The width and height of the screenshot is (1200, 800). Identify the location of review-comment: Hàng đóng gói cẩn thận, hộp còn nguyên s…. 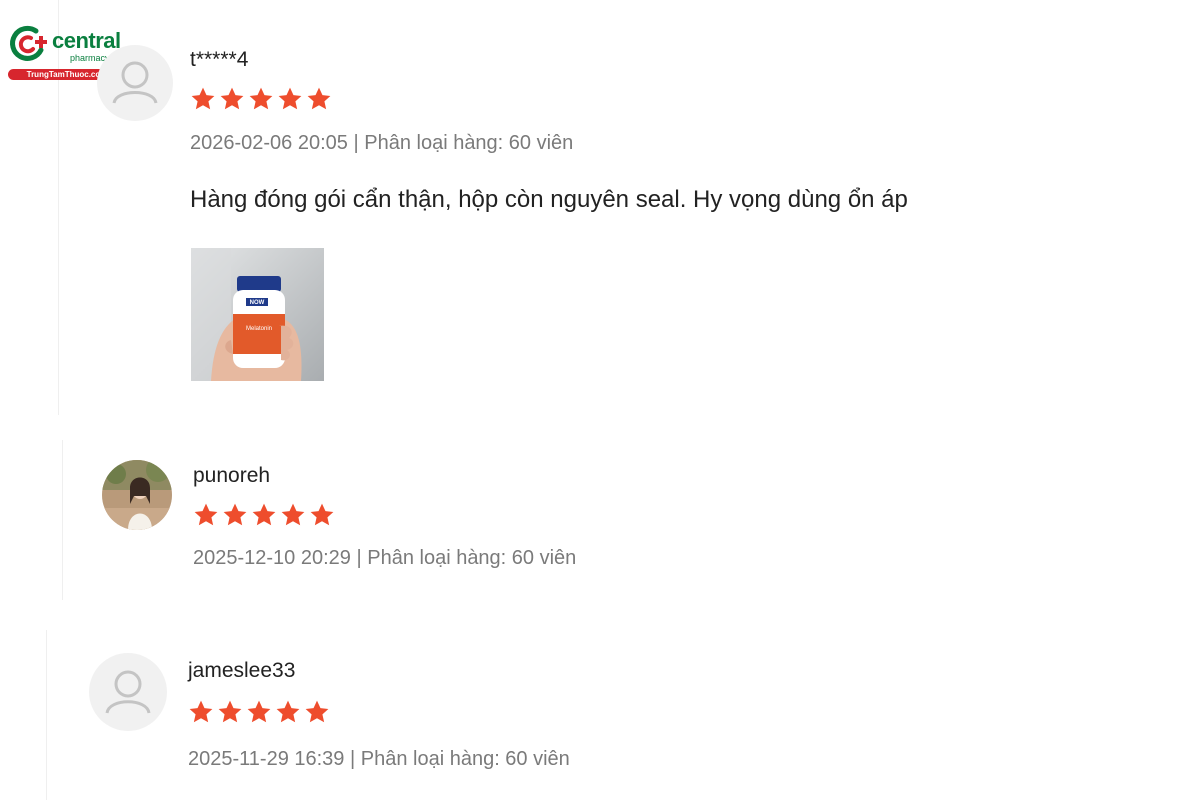
(549, 199).